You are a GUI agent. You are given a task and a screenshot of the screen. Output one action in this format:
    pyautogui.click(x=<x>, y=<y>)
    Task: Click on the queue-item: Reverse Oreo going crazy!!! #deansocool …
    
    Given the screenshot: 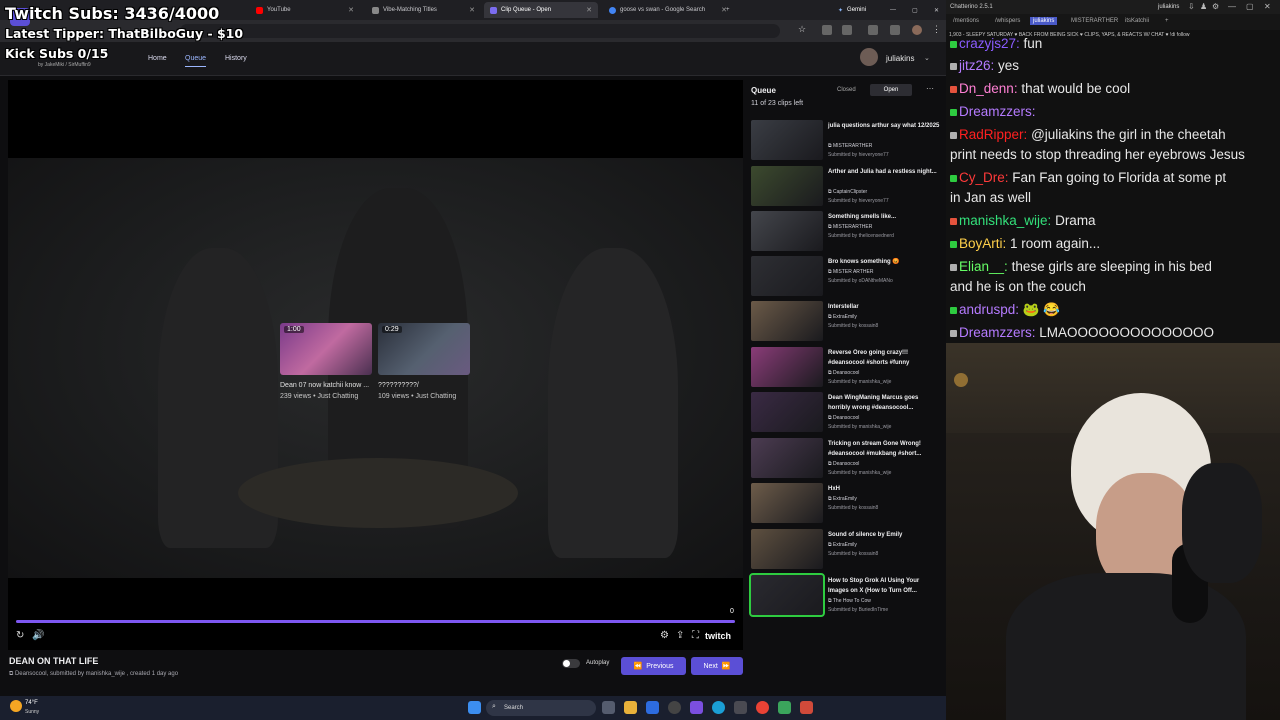 What is the action you would take?
    pyautogui.click(x=846, y=368)
    